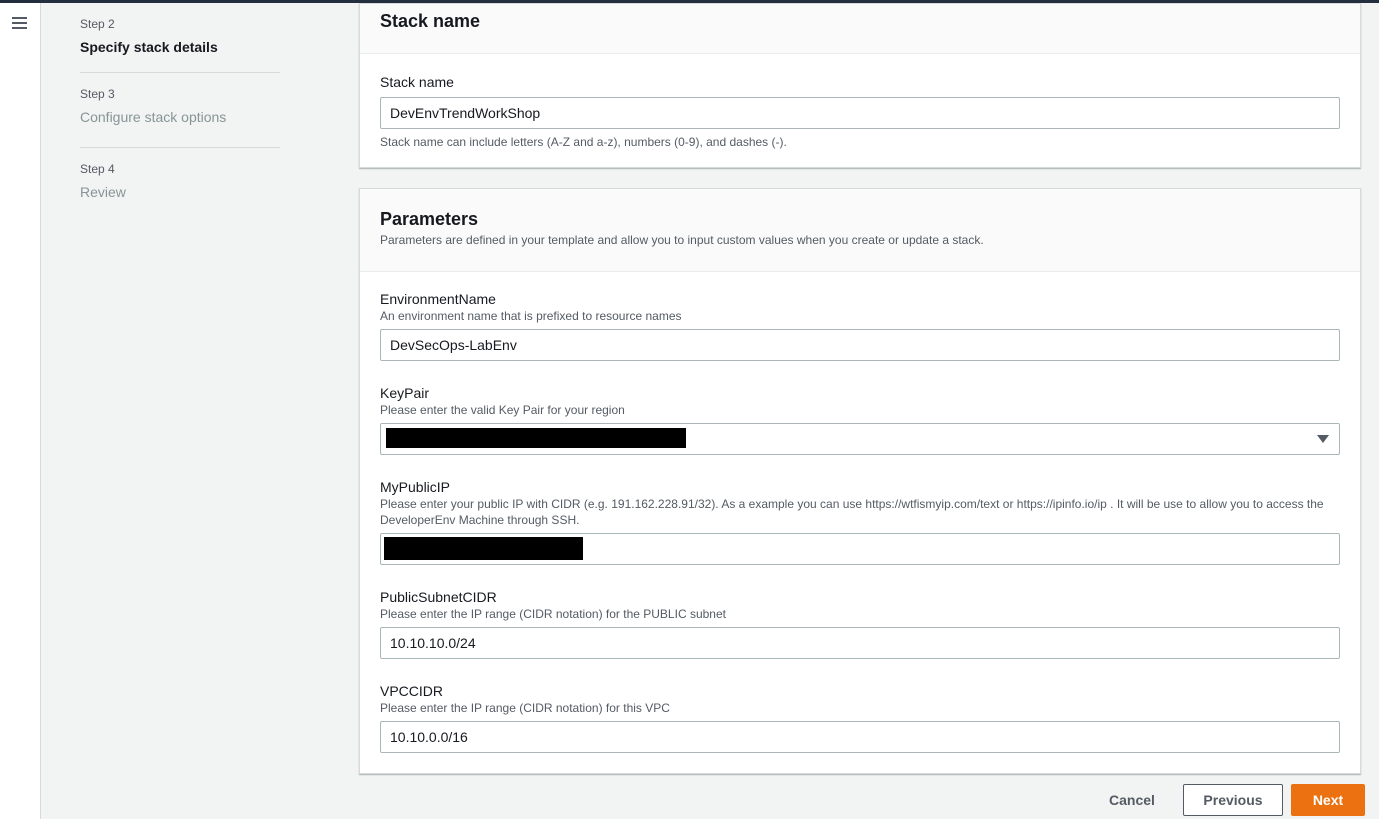 The height and width of the screenshot is (819, 1379). Describe the element at coordinates (412, 691) in the screenshot. I see `param-label: VPCCIDR` at that location.